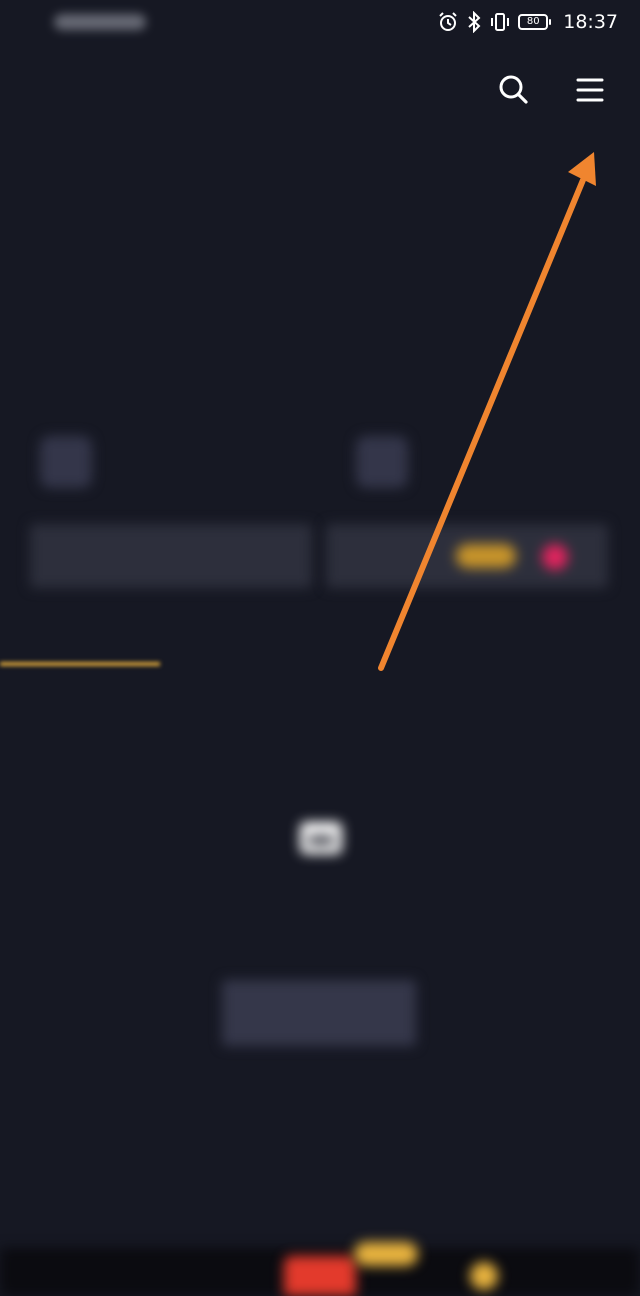 Image resolution: width=640 pixels, height=1296 pixels. I want to click on bluetooth-icon, so click(474, 22).